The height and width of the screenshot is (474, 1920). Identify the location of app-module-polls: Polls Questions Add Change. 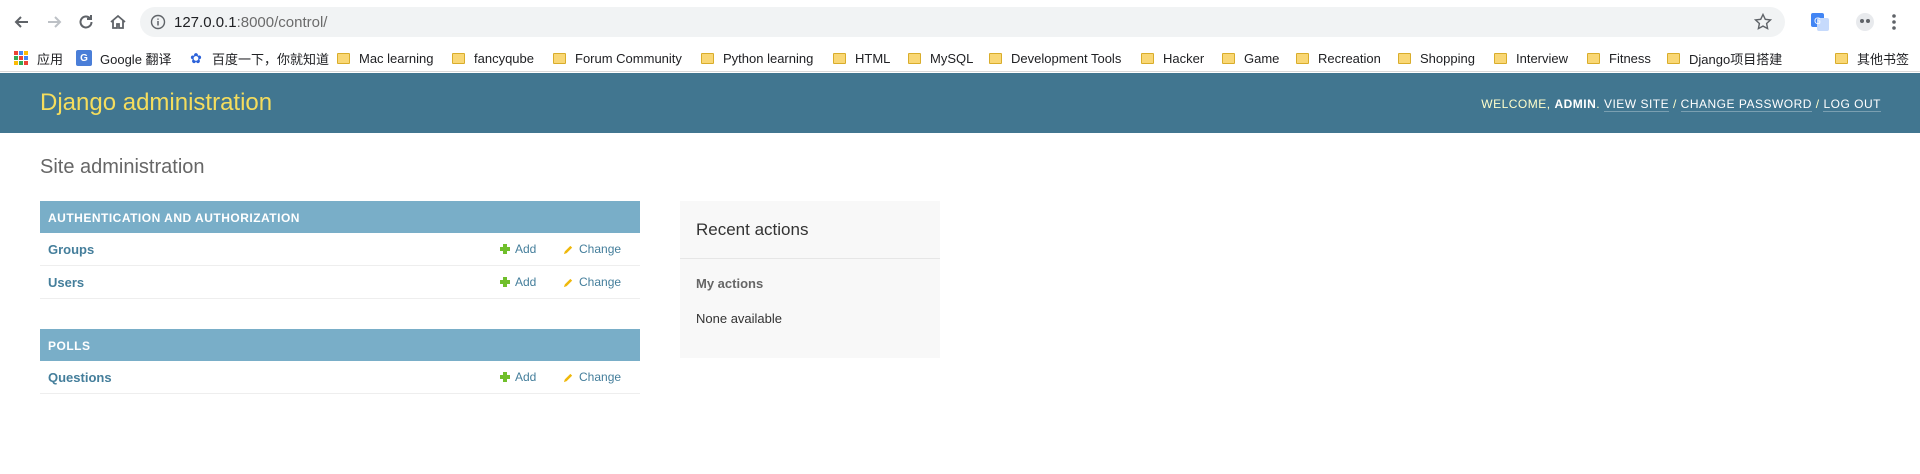
(340, 361).